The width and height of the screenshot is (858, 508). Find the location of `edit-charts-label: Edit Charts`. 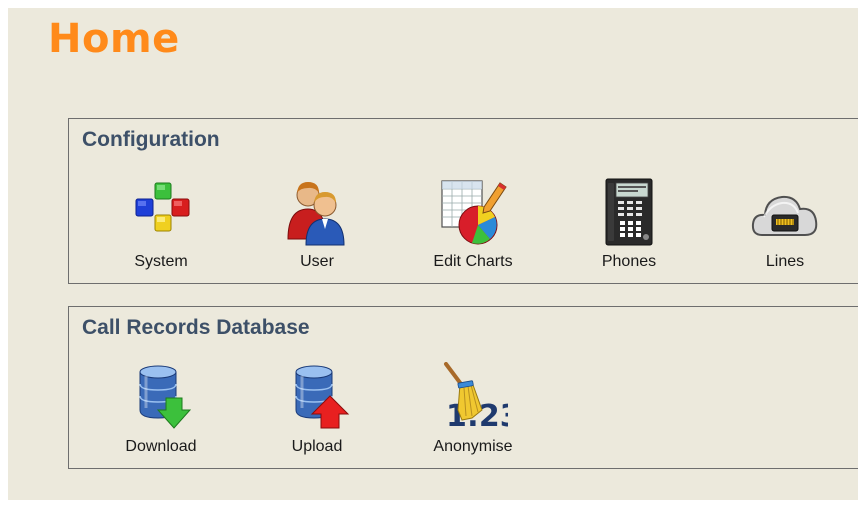

edit-charts-label: Edit Charts is located at coordinates (473, 261).